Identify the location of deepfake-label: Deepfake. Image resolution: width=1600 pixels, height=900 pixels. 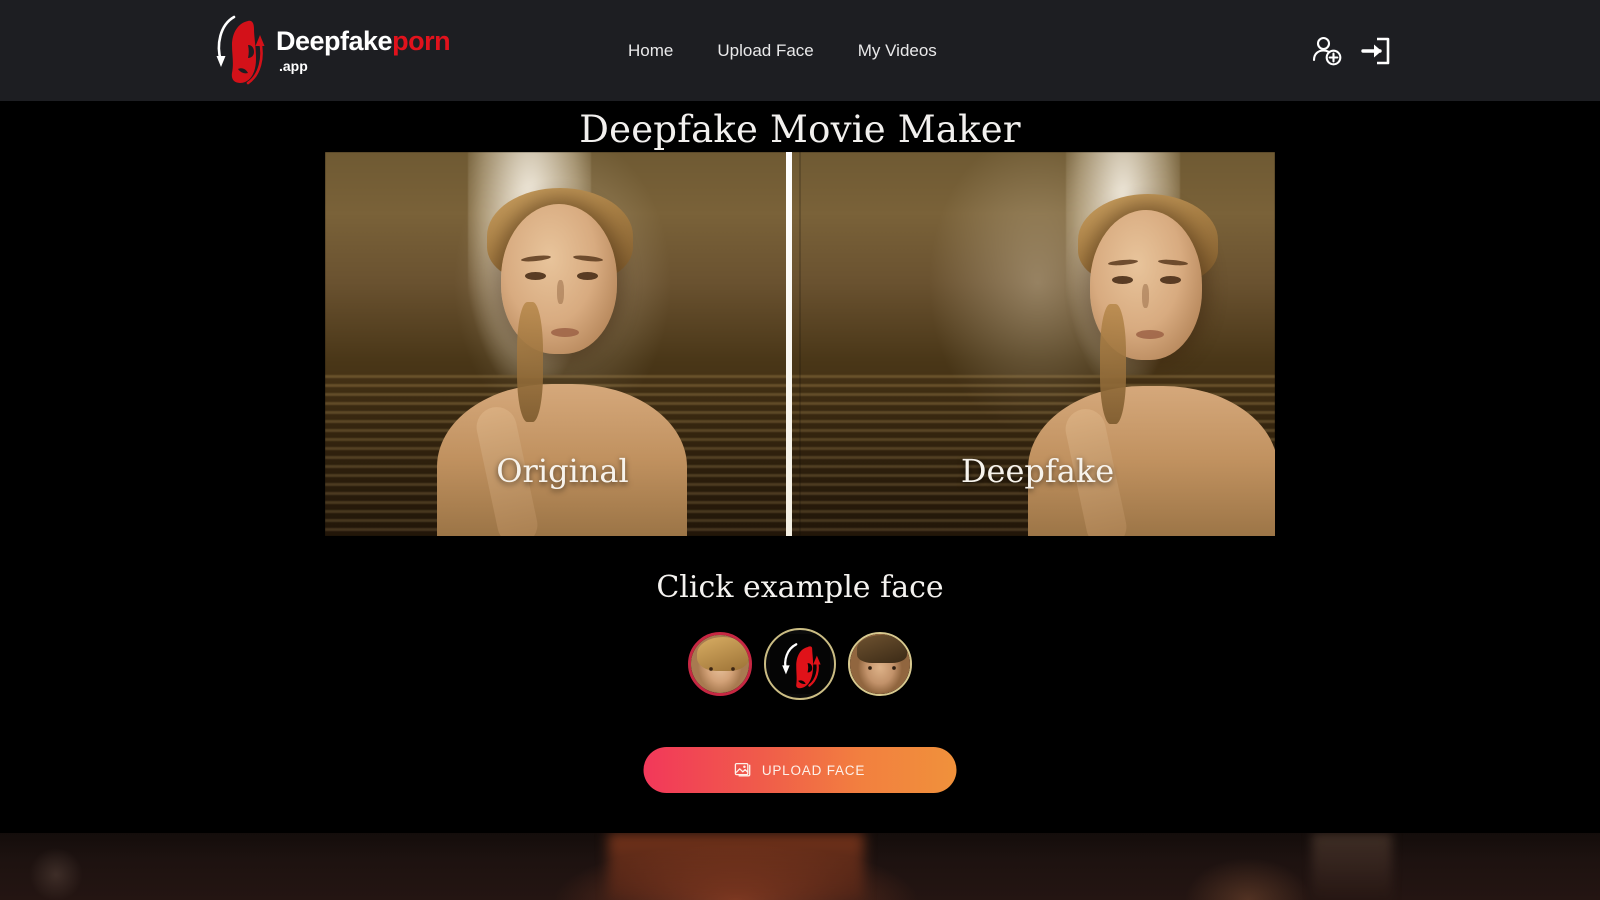
(1037, 471).